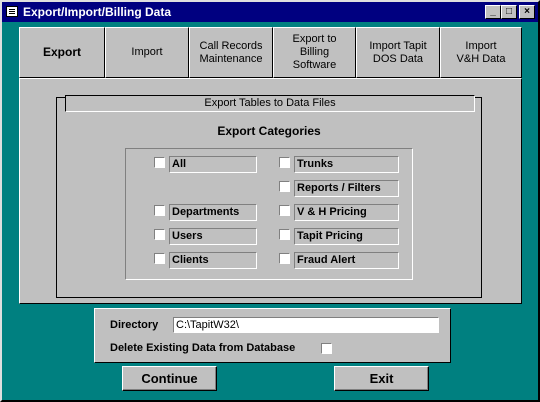 The width and height of the screenshot is (540, 402). I want to click on delete-existing-label: Delete Existing Data from Database, so click(203, 348).